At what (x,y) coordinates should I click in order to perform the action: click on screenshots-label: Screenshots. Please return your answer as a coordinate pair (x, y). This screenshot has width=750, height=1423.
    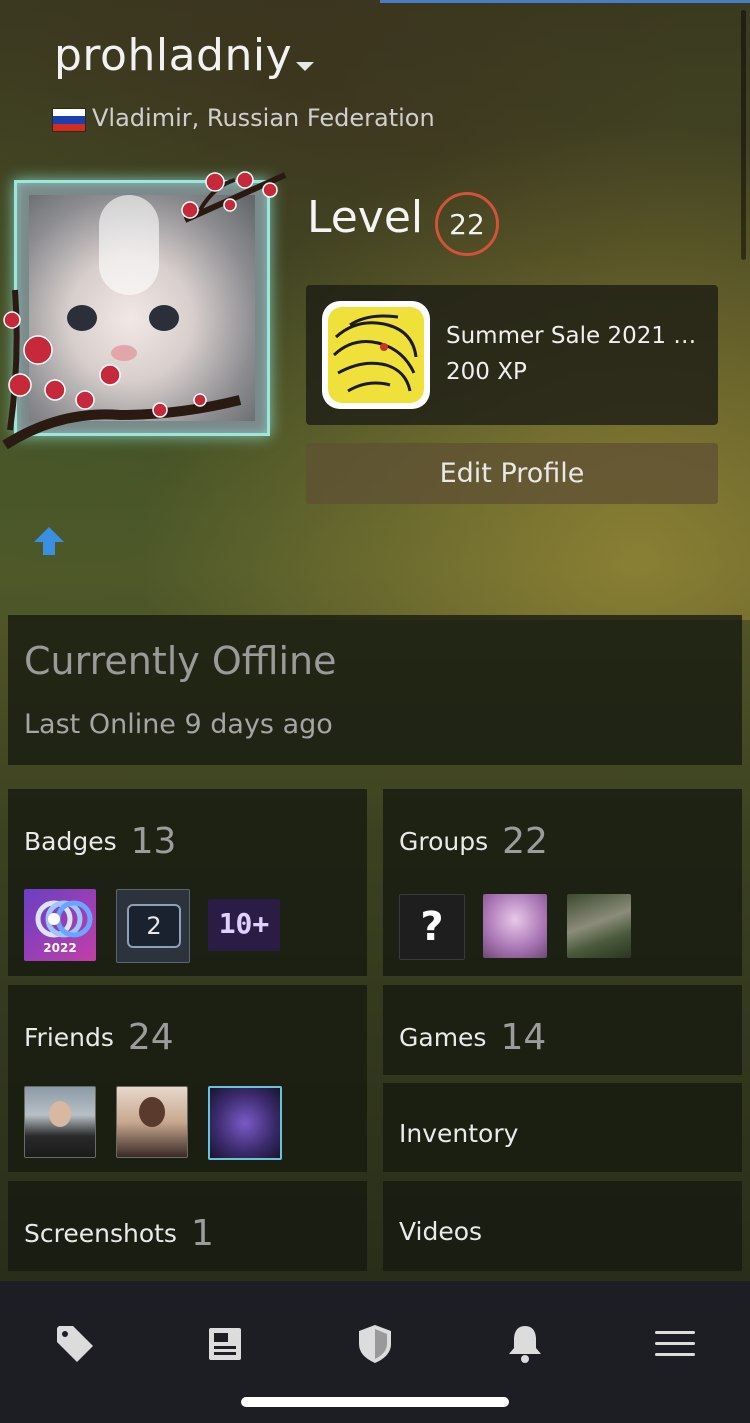
    Looking at the image, I should click on (100, 1233).